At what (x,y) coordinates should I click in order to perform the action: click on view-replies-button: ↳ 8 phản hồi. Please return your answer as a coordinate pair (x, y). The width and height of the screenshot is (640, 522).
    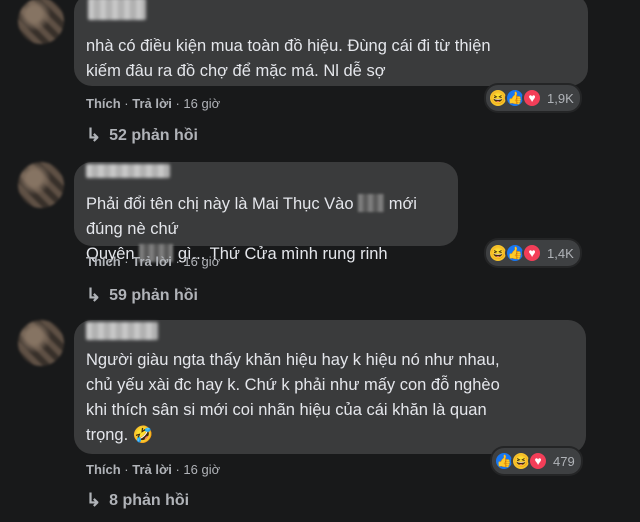
    Looking at the image, I should click on (137, 500).